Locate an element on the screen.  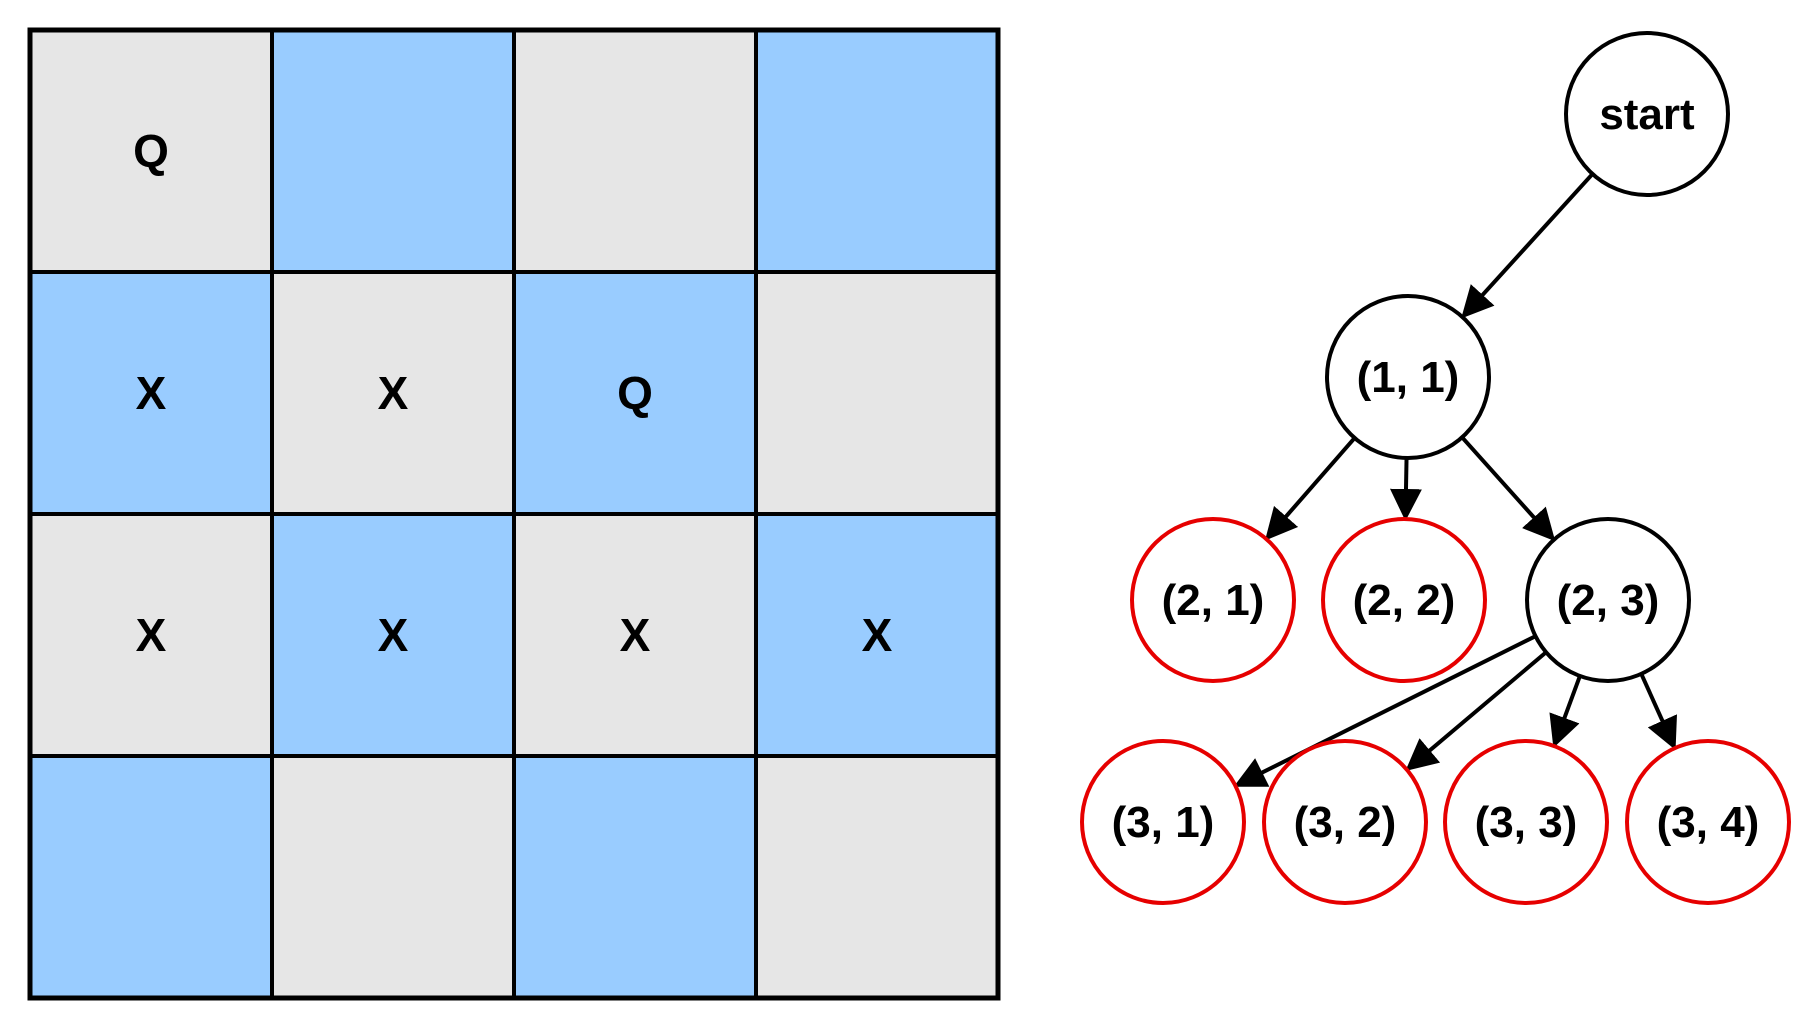
tree-node-label-n11: (1, 1) is located at coordinates (1408, 377).